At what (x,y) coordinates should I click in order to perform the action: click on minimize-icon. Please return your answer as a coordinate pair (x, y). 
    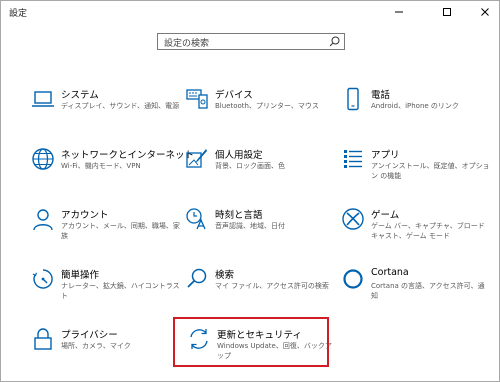
    Looking at the image, I should click on (399, 12).